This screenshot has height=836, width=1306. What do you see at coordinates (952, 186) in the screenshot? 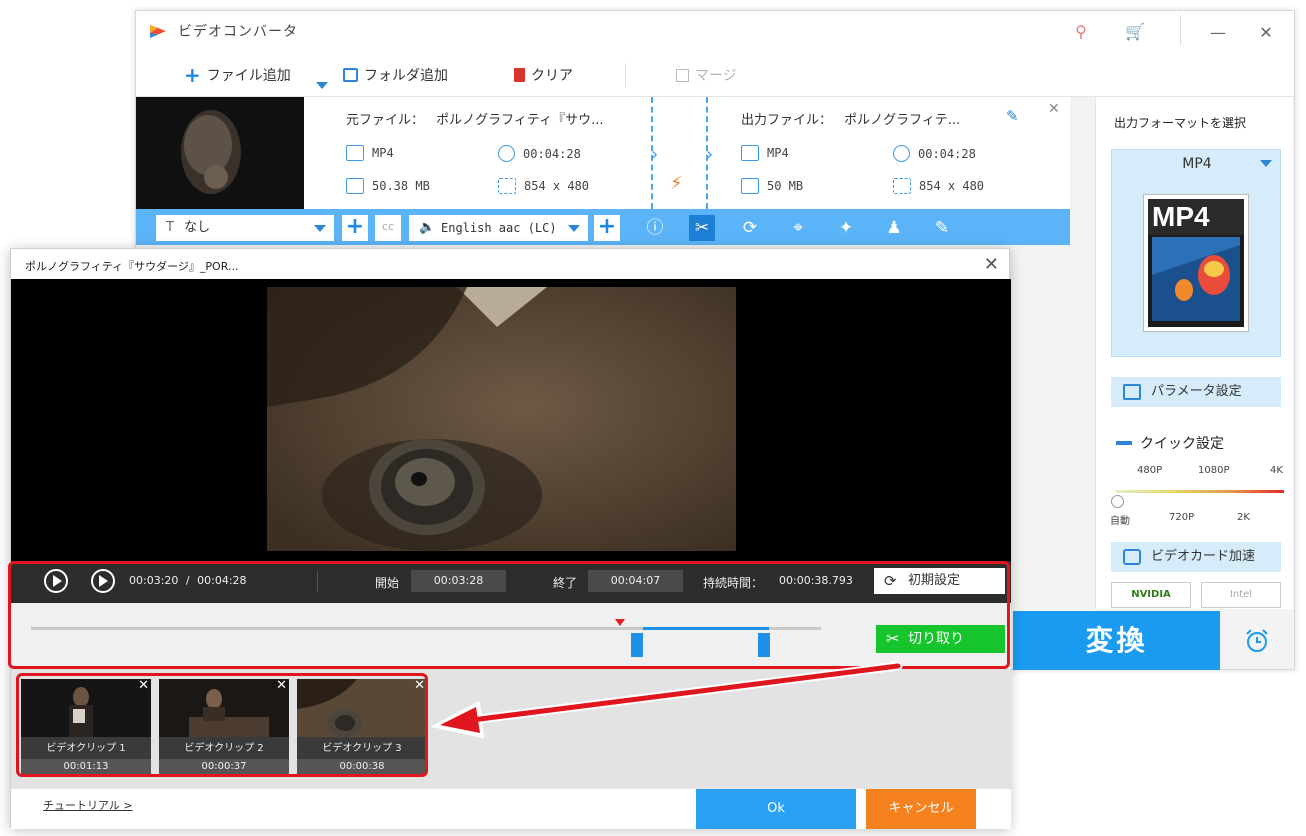
I see `output-resolution-value: 854 x 480` at bounding box center [952, 186].